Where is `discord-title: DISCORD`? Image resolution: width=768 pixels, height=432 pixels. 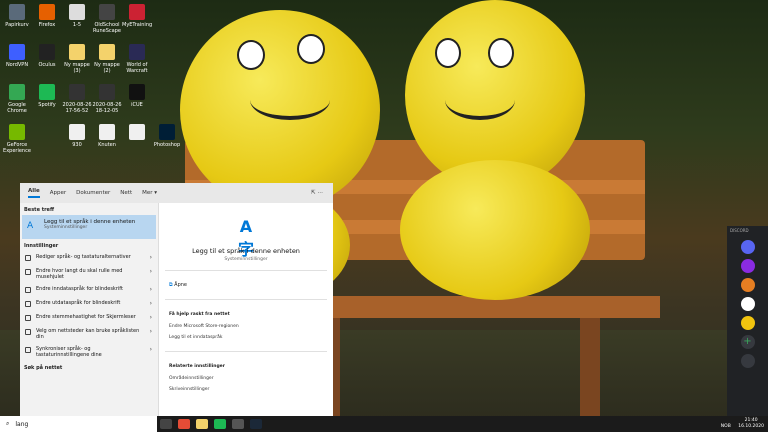
discord-title: DISCORD is located at coordinates (739, 230).